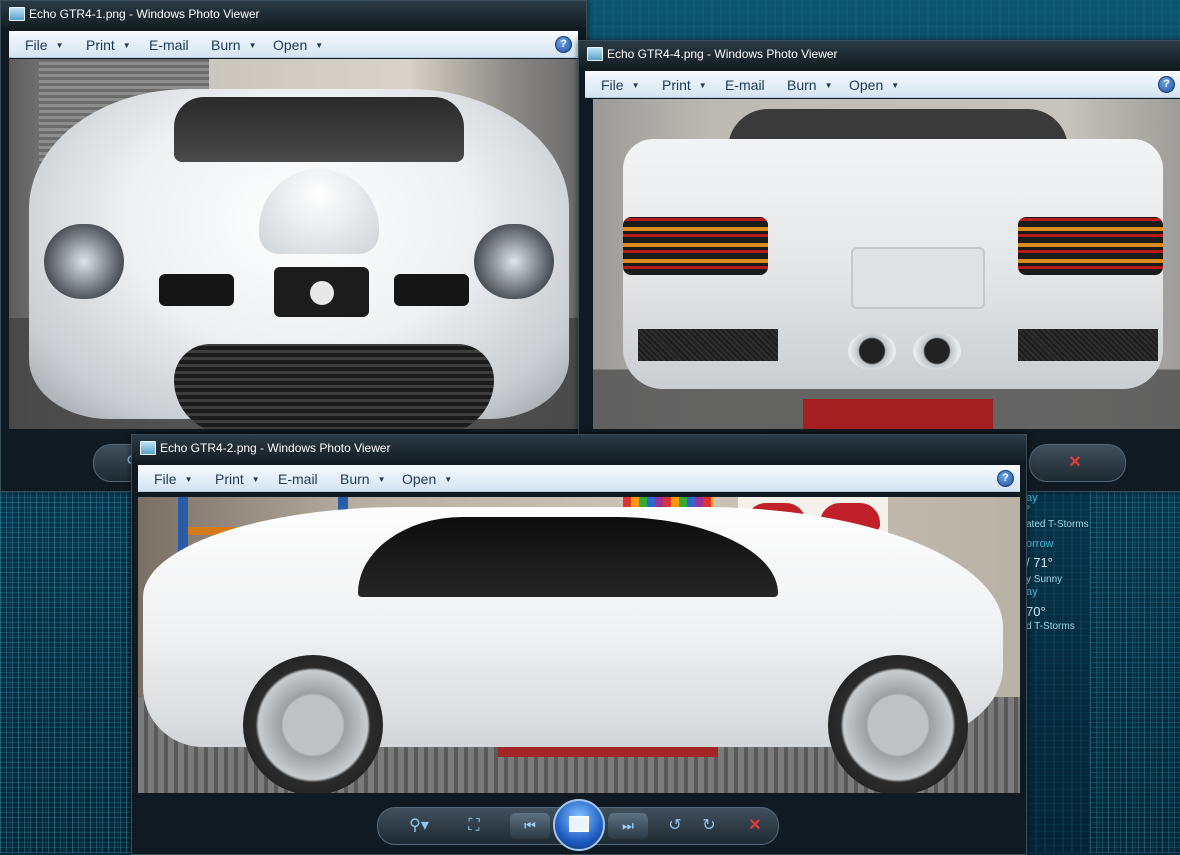  What do you see at coordinates (1039, 562) in the screenshot?
I see `weather-tomorrow-temp: / 71°` at bounding box center [1039, 562].